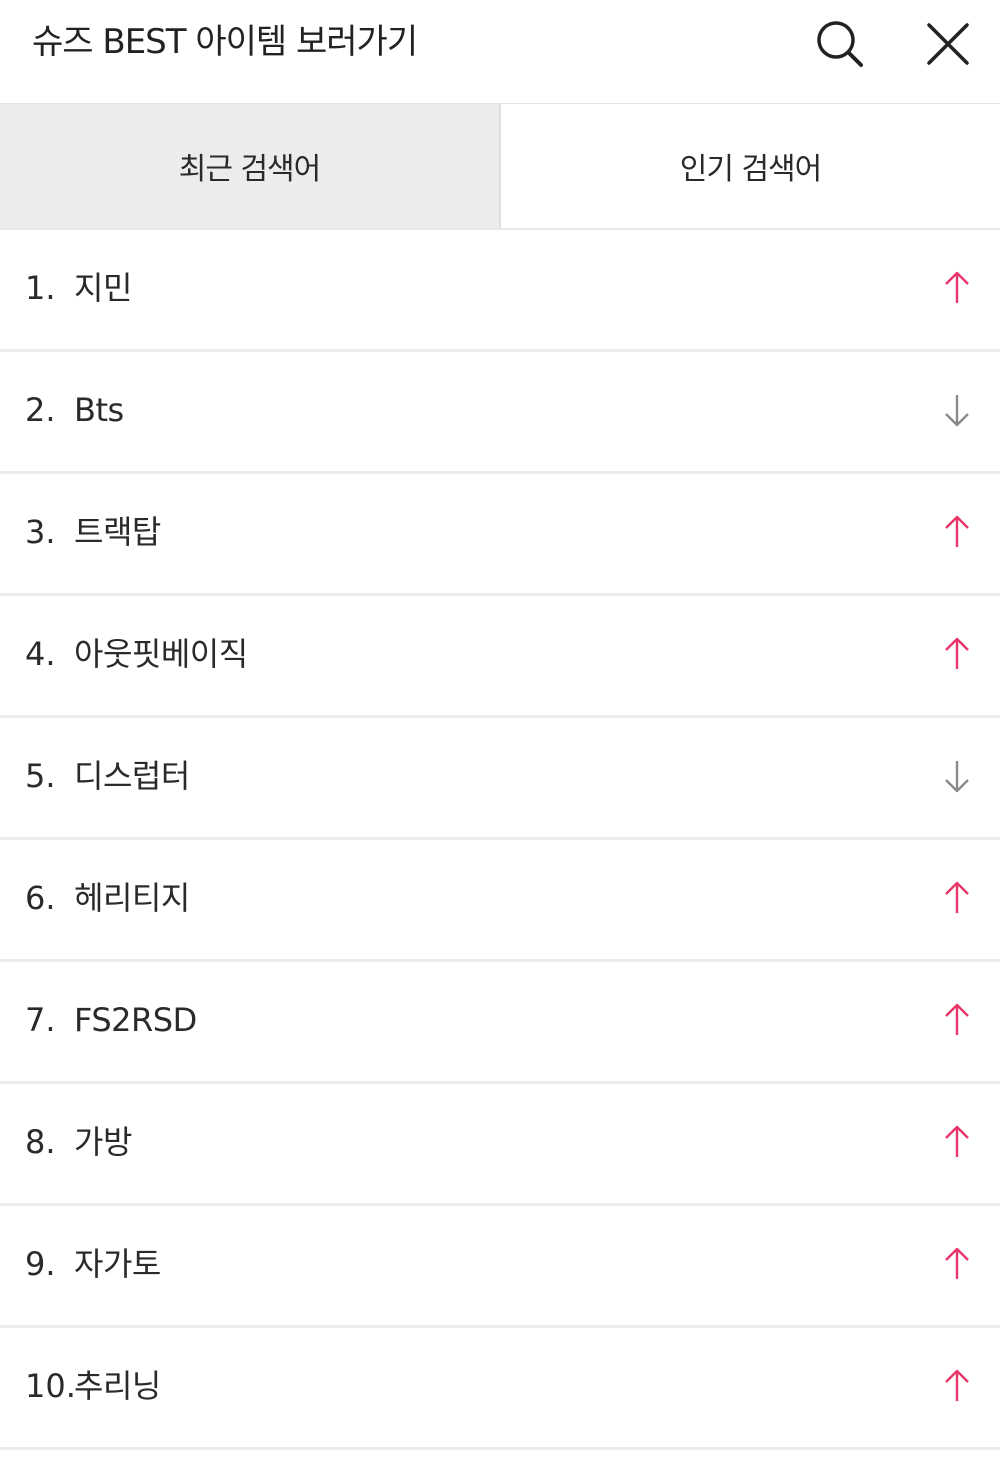 The image size is (1000, 1461). What do you see at coordinates (40, 288) in the screenshot?
I see `rank-number: 1.` at bounding box center [40, 288].